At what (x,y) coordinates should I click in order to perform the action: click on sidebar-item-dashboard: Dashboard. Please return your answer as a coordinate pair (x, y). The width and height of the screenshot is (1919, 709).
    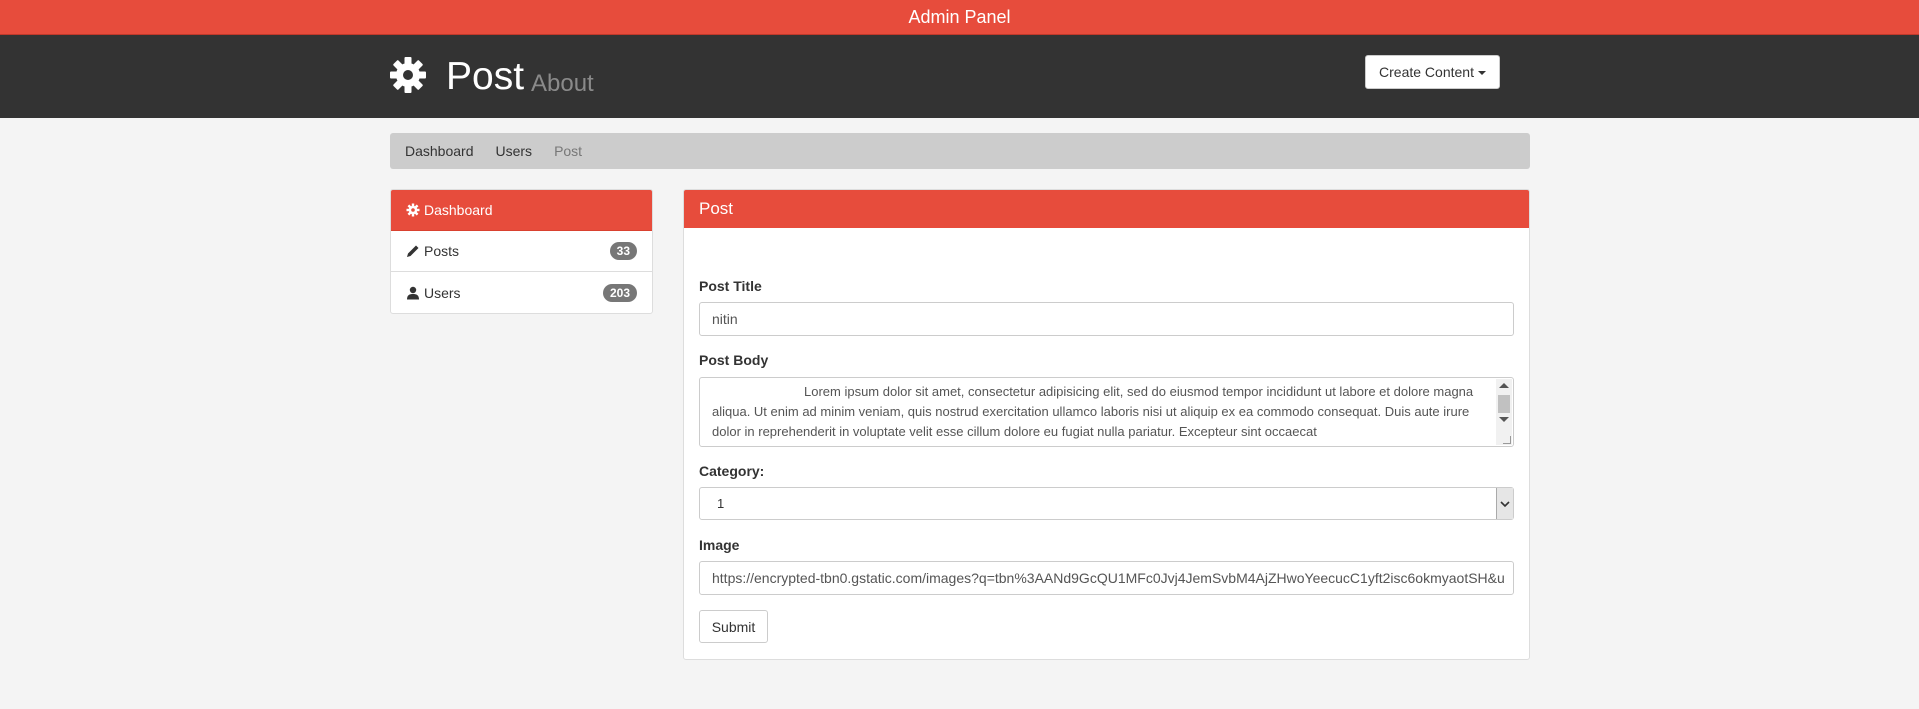
    Looking at the image, I should click on (521, 210).